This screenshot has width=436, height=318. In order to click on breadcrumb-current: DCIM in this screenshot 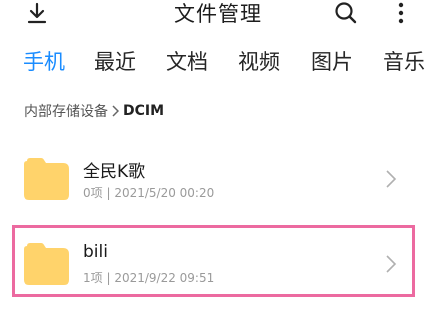, I will do `click(144, 111)`.